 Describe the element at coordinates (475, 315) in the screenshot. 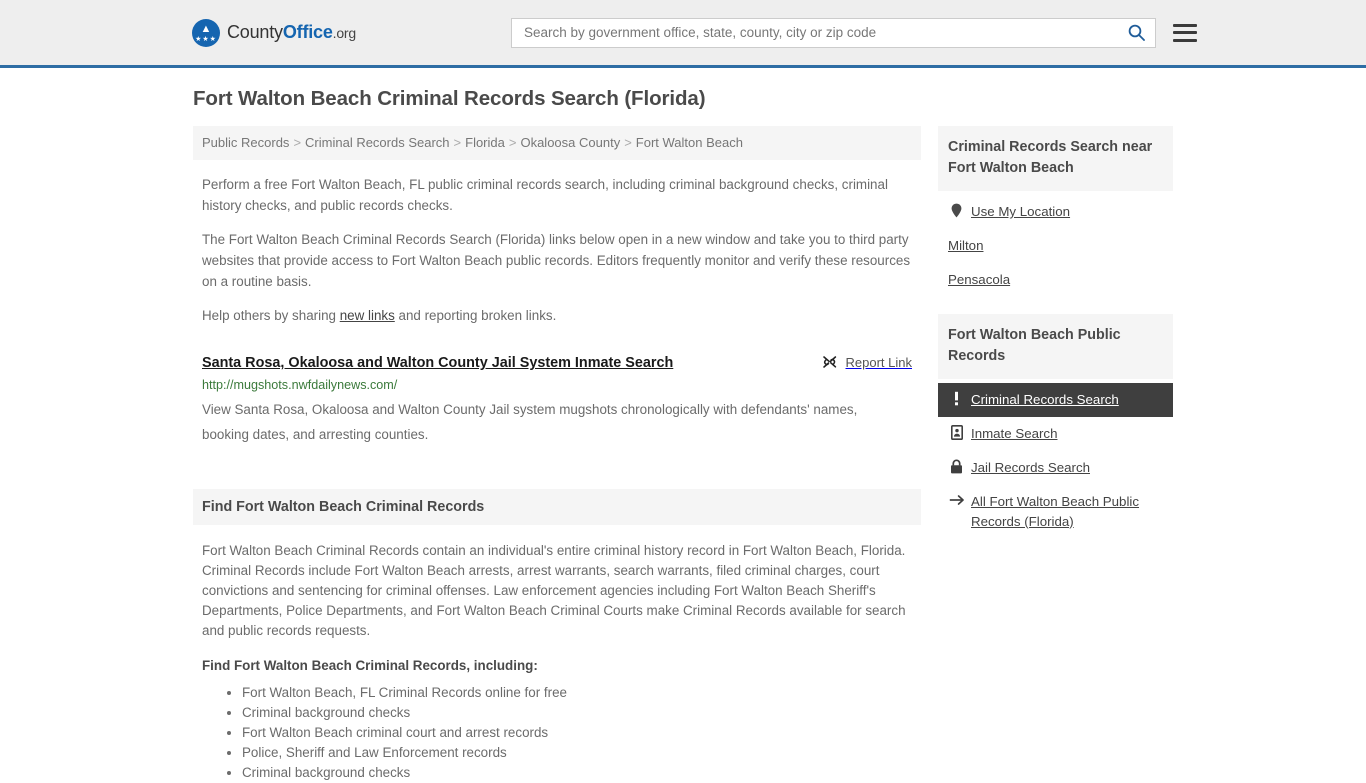

I see `intro-p3-after: and reporting broken links.` at that location.